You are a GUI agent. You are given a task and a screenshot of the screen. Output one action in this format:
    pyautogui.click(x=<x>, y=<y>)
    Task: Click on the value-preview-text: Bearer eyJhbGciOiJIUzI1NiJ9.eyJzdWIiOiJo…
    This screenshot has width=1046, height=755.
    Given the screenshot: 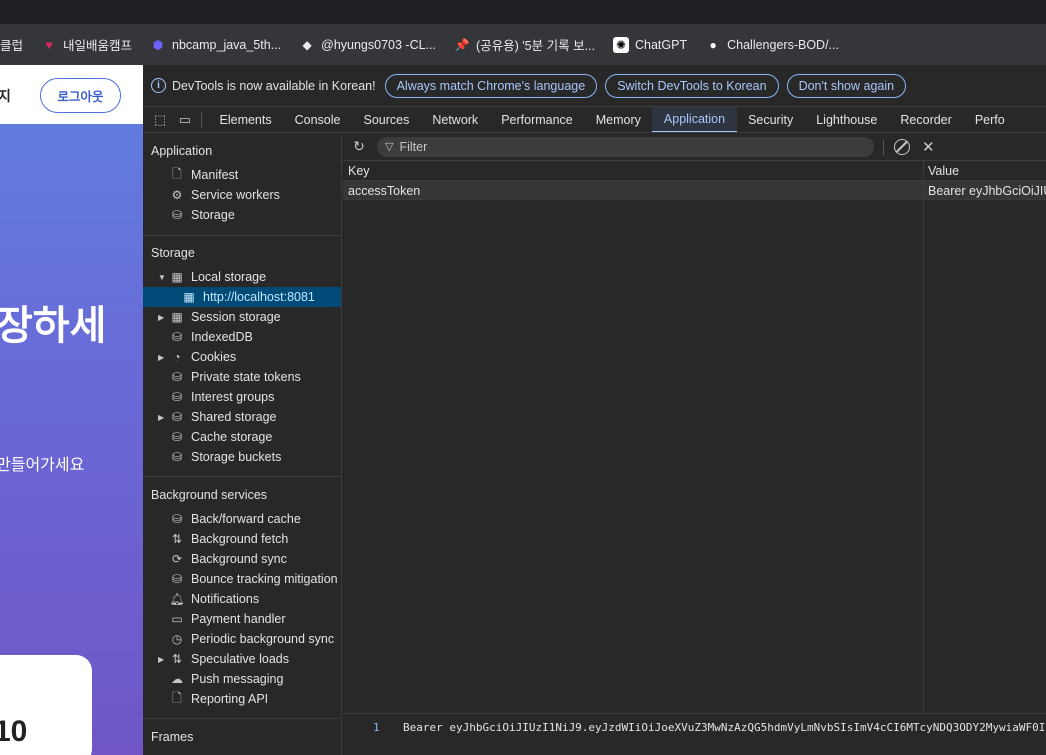 What is the action you would take?
    pyautogui.click(x=724, y=727)
    